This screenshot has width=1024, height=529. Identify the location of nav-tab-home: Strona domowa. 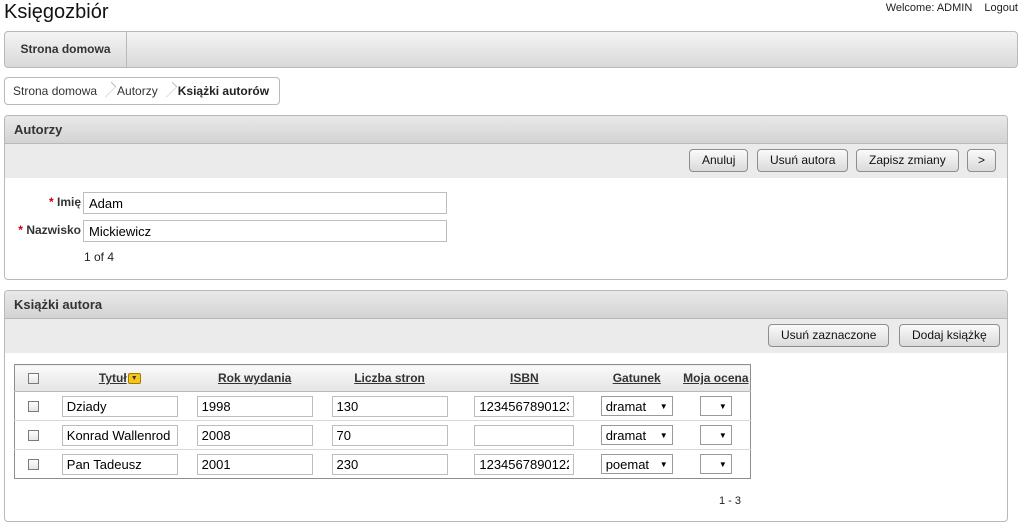
(66, 49).